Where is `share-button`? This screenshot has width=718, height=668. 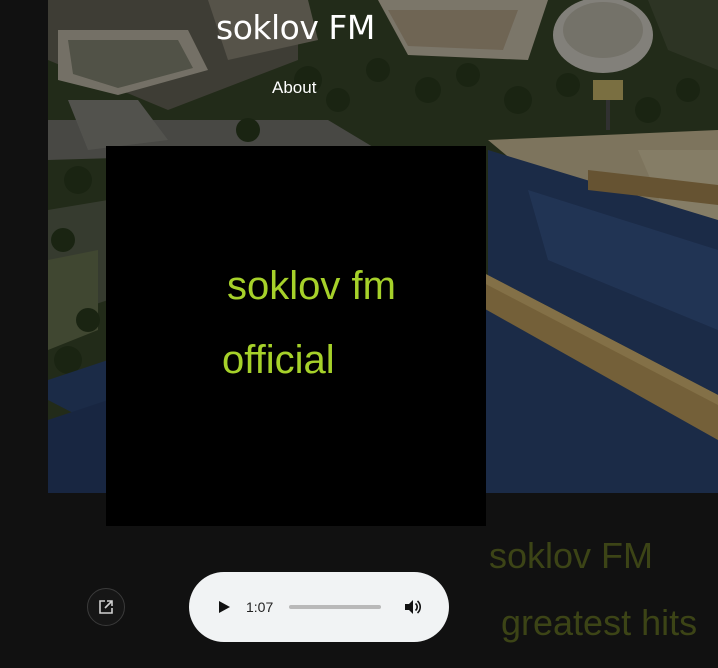 share-button is located at coordinates (106, 607).